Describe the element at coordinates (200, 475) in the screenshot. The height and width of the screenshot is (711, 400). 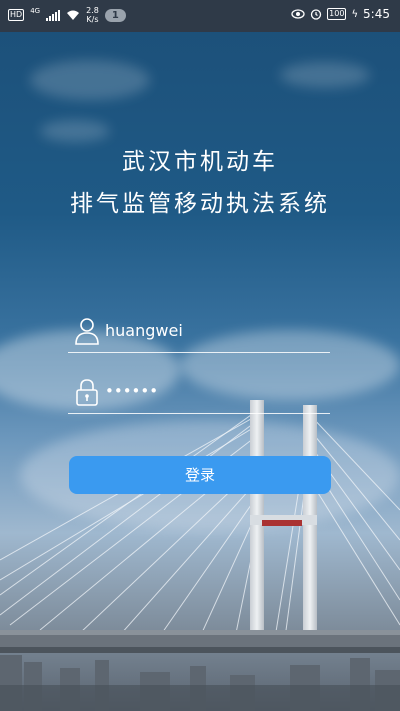
I see `login-button: 登录` at that location.